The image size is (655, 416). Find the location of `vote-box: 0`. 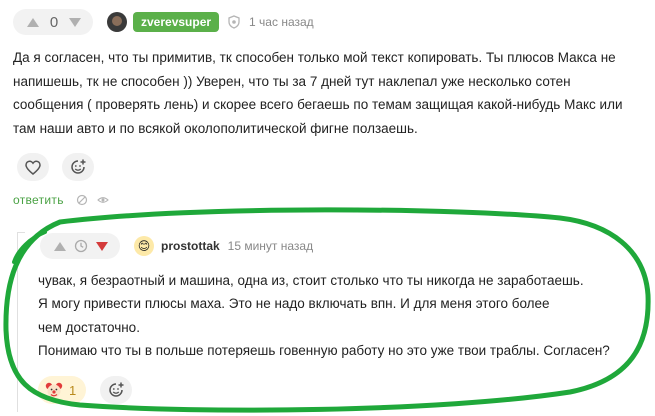

vote-box: 0 is located at coordinates (53, 22).